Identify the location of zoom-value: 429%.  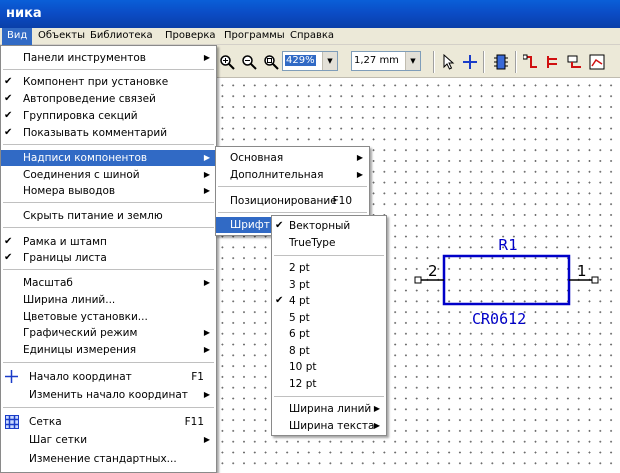
(300, 60).